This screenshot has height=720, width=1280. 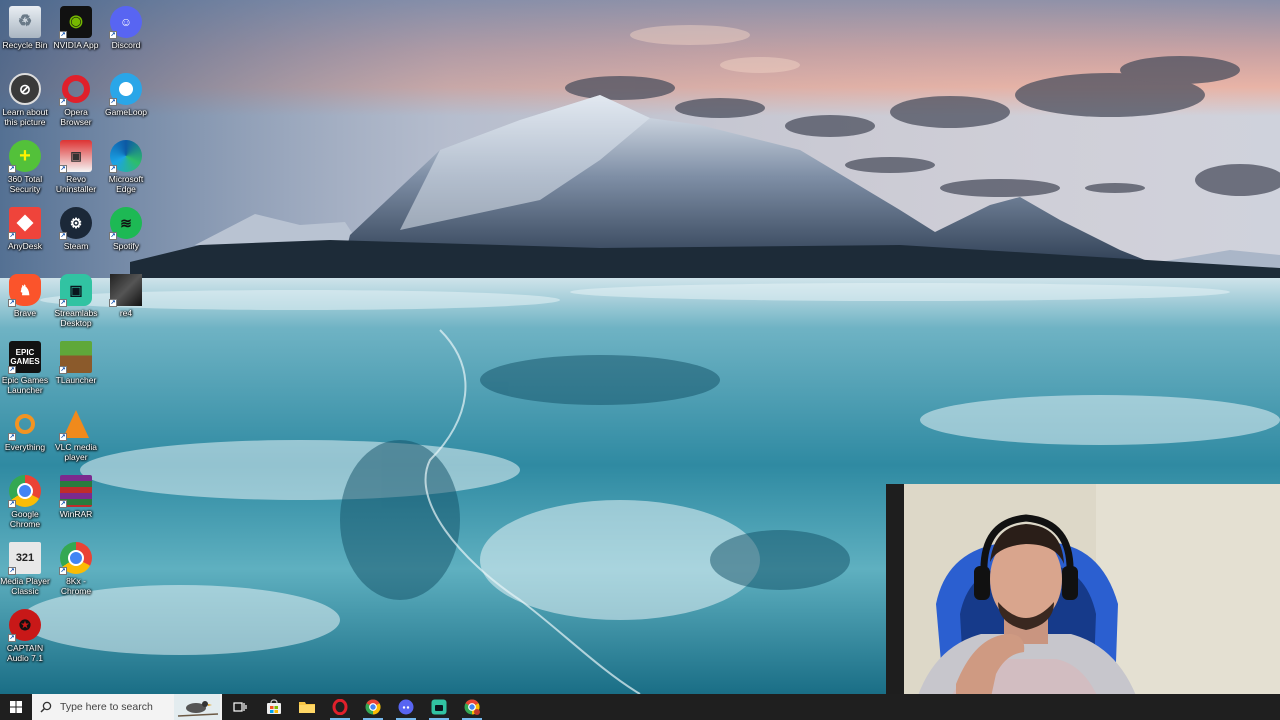 I want to click on taskbar-search-box: Type here to search, so click(x=127, y=707).